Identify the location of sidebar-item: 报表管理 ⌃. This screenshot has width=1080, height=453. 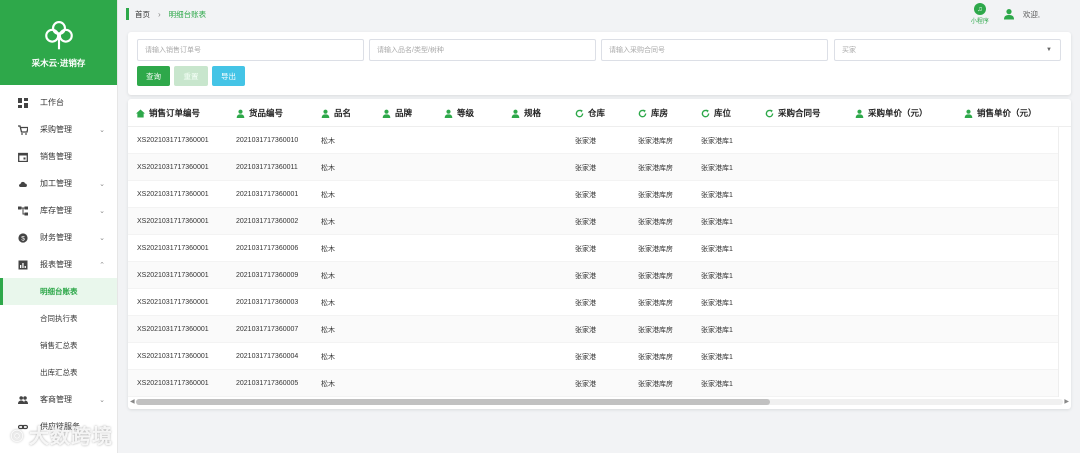
(58, 264).